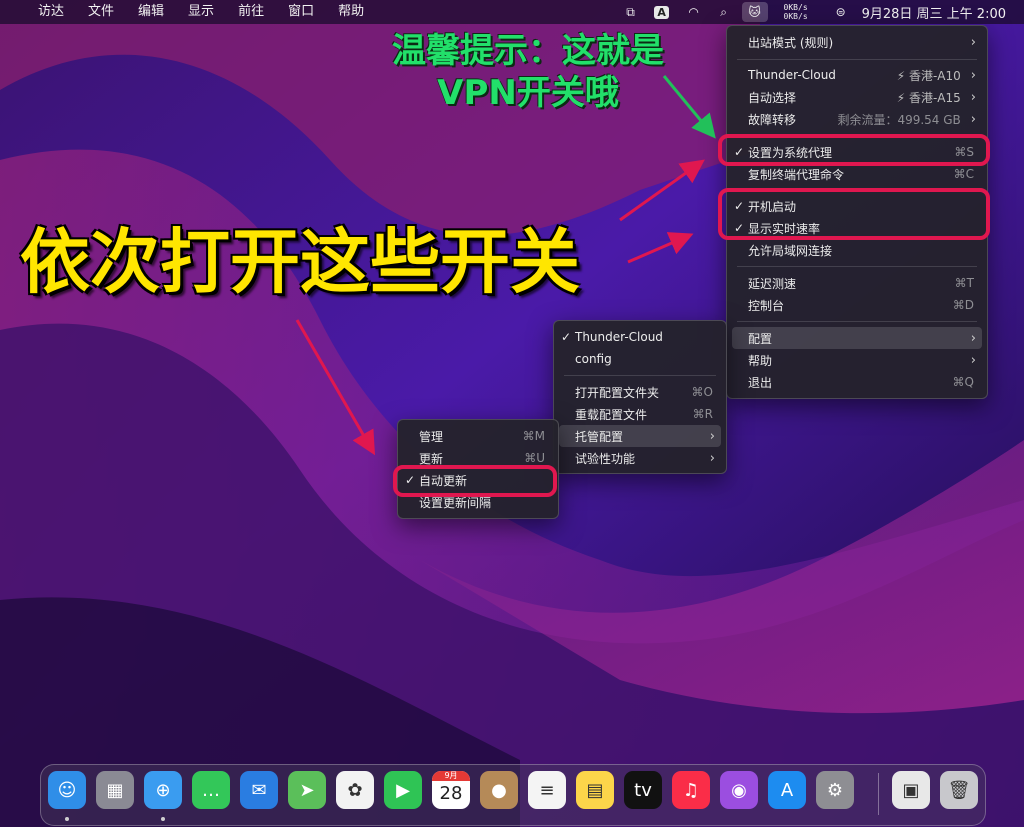 The image size is (1024, 827). I want to click on shortcut: ⌘O, so click(702, 392).